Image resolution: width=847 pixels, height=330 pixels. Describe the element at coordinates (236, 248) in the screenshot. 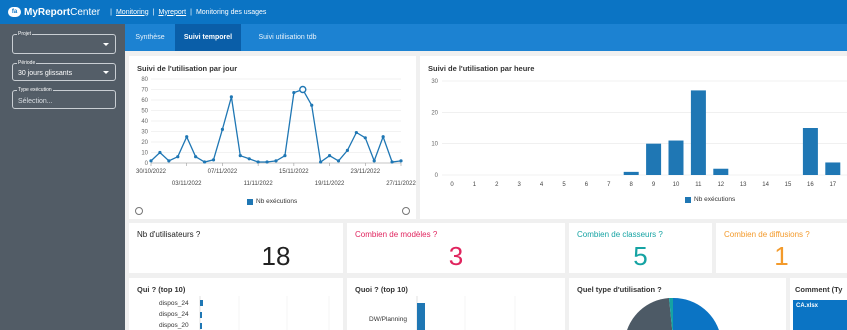

I see `kpi-users-card: Nb d'utilisateurs ? 18` at that location.